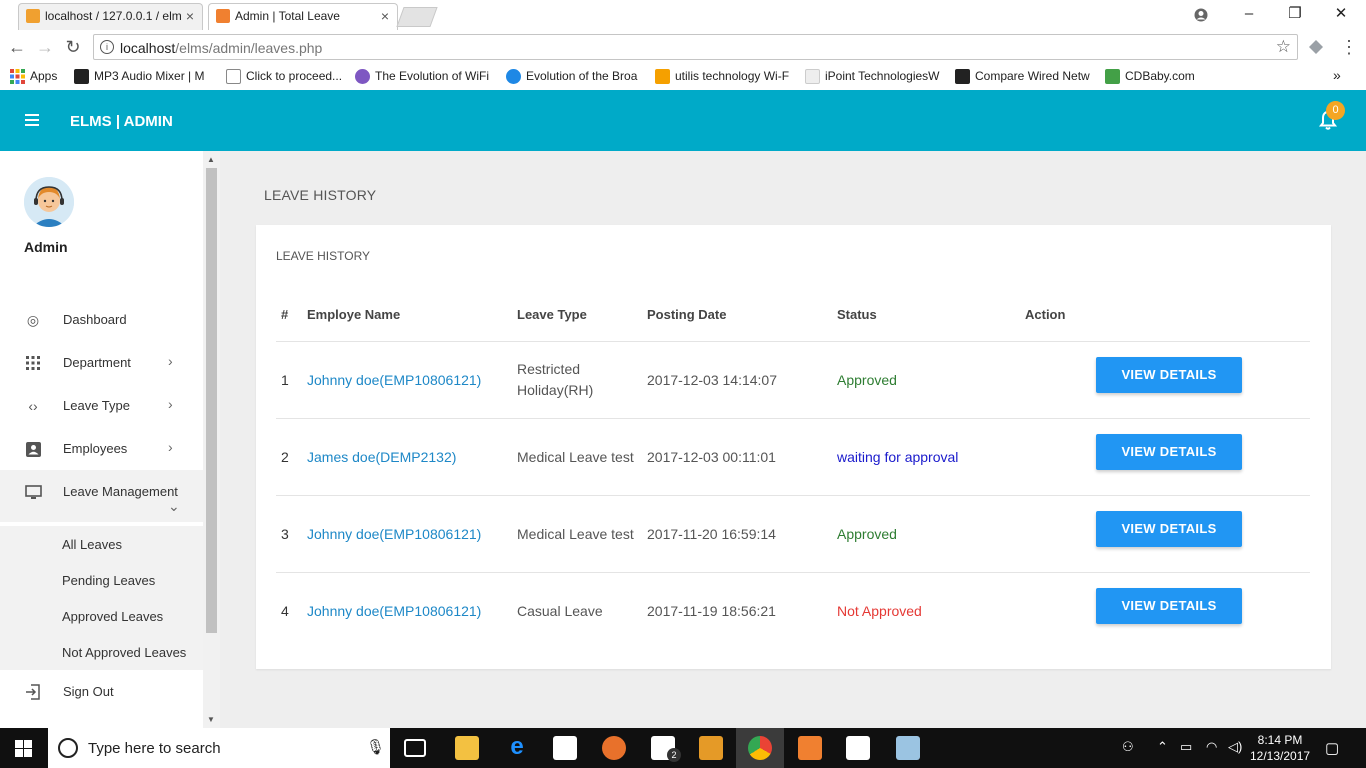 This screenshot has width=1366, height=768. I want to click on restore-button: ❐, so click(1295, 15).